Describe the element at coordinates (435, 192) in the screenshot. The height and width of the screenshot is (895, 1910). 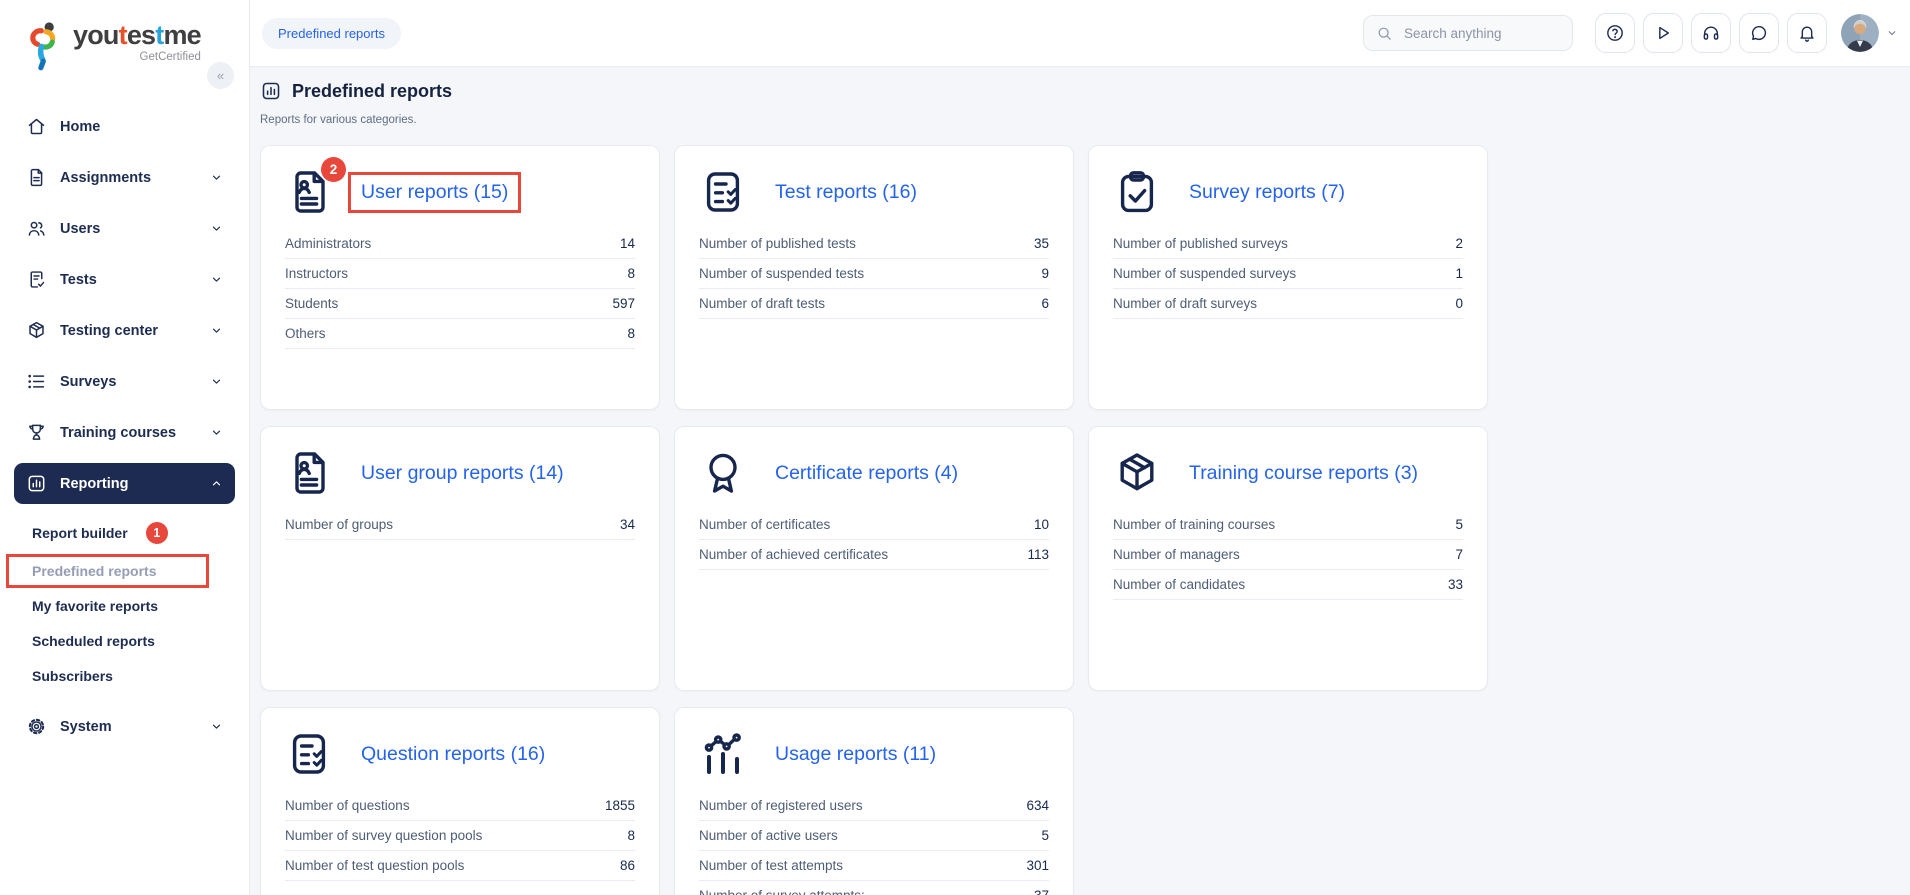
I see `card-title-link: User reports (15)` at that location.